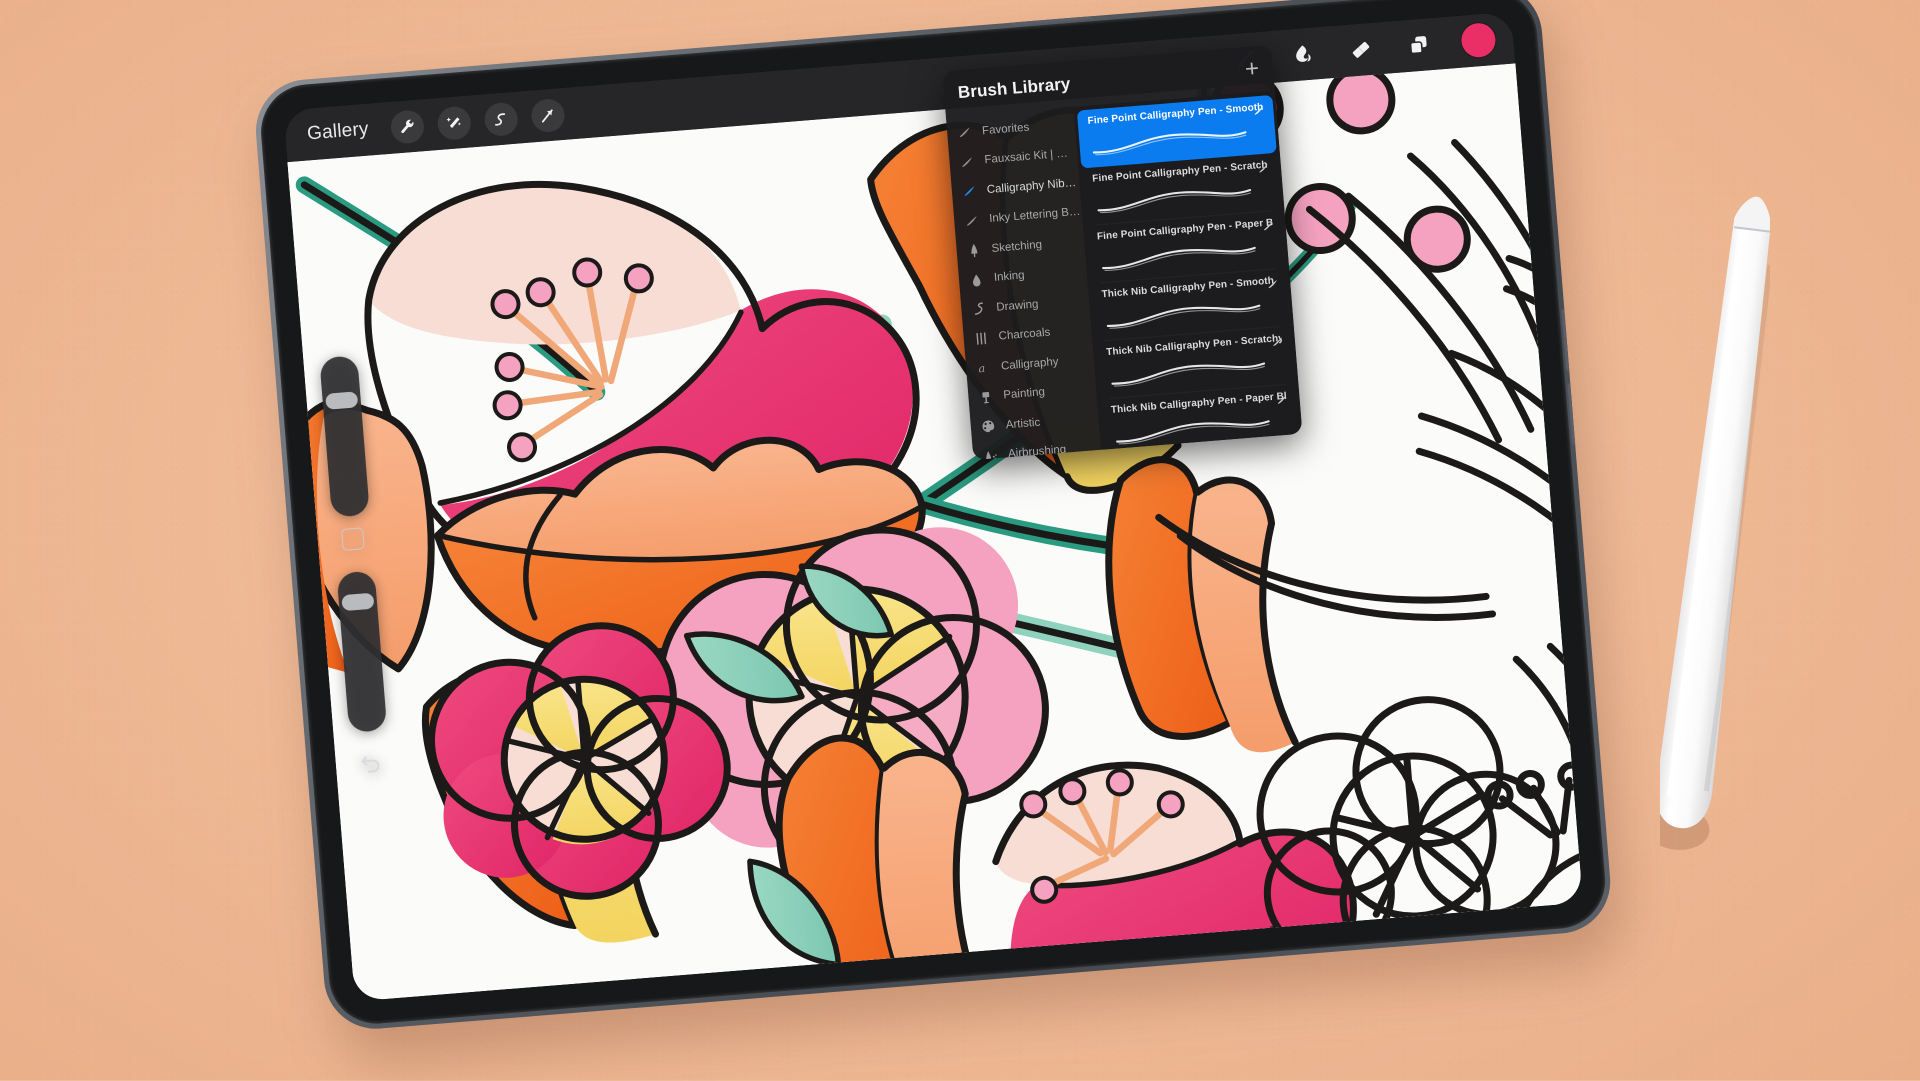  What do you see at coordinates (1017, 306) in the screenshot?
I see `brush-category-label: Drawing` at bounding box center [1017, 306].